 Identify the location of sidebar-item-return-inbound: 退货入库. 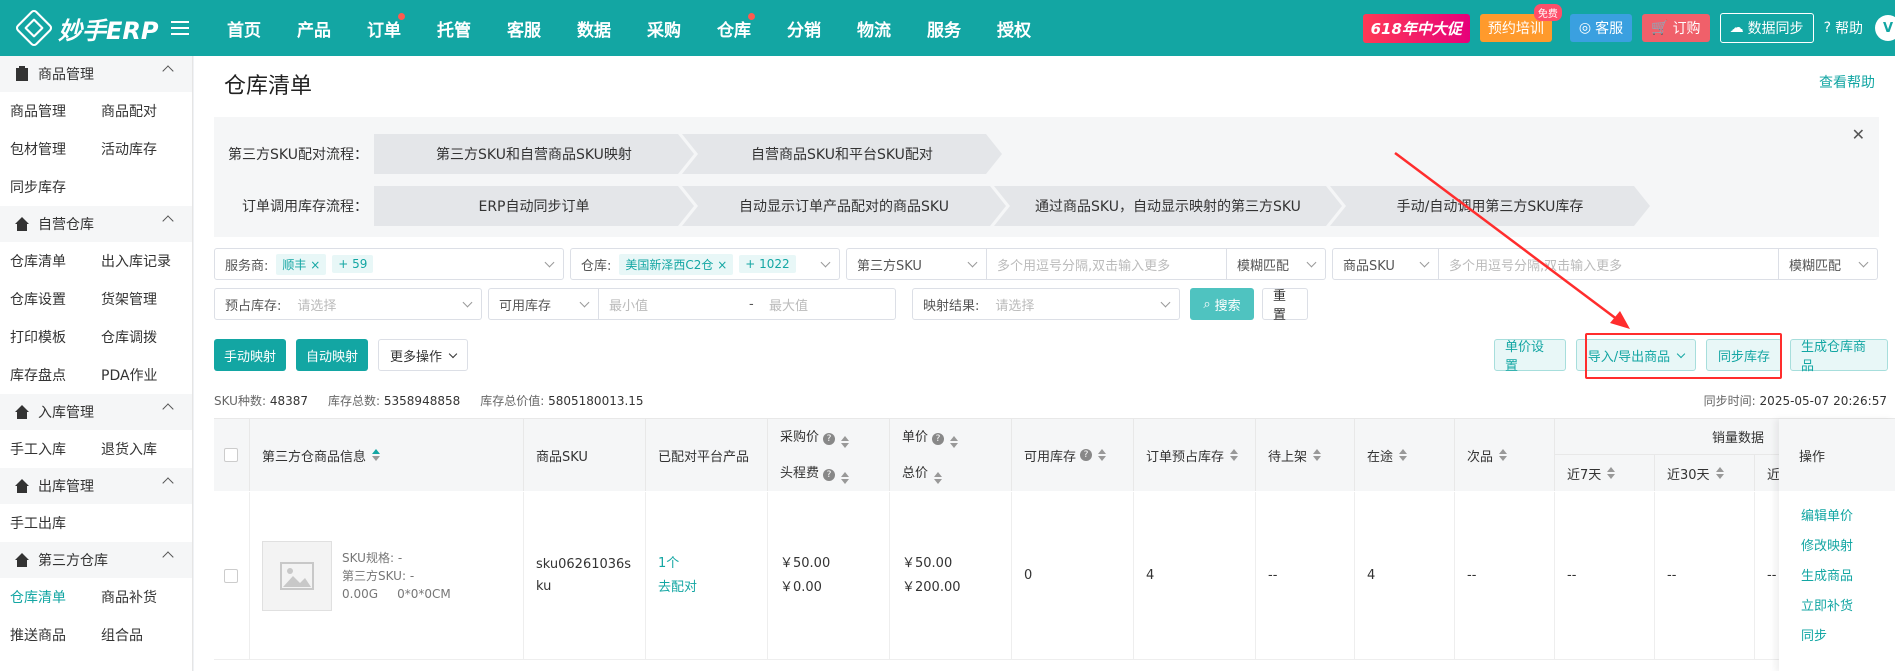
(146, 449).